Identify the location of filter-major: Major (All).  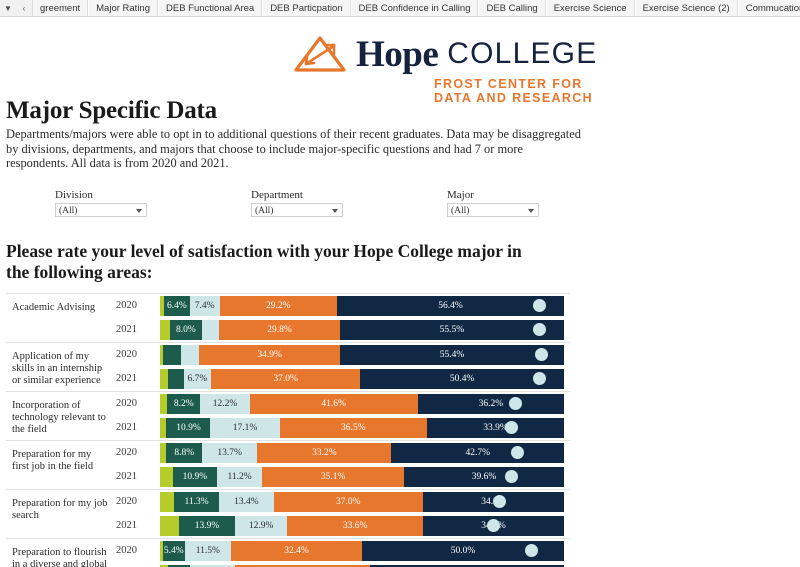
(545, 203).